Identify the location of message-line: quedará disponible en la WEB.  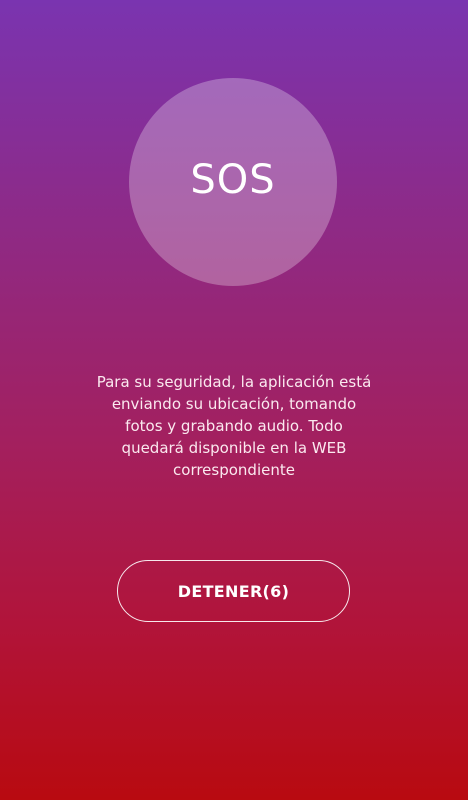
(234, 448).